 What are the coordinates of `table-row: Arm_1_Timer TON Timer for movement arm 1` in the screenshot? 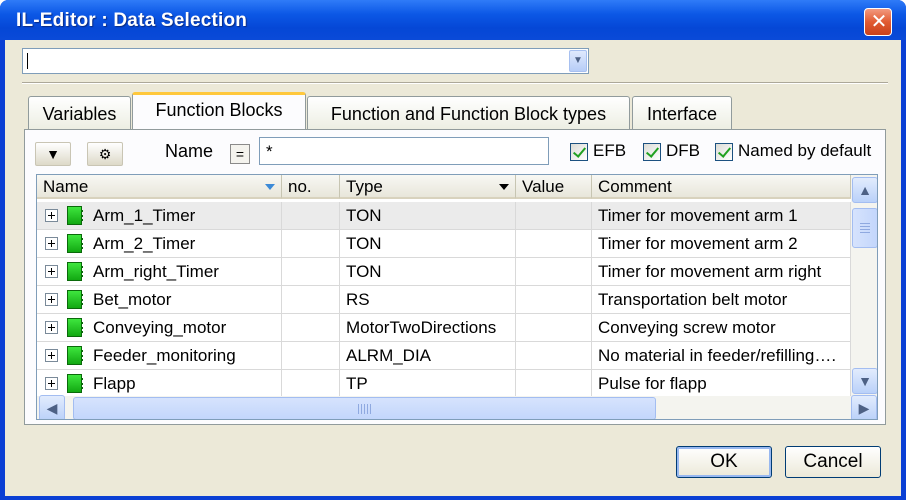 It's located at (444, 216).